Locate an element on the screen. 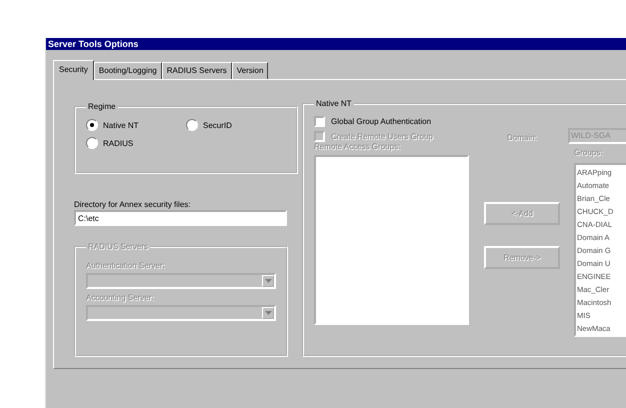 This screenshot has height=408, width=626. group-title: Regime is located at coordinates (102, 106).